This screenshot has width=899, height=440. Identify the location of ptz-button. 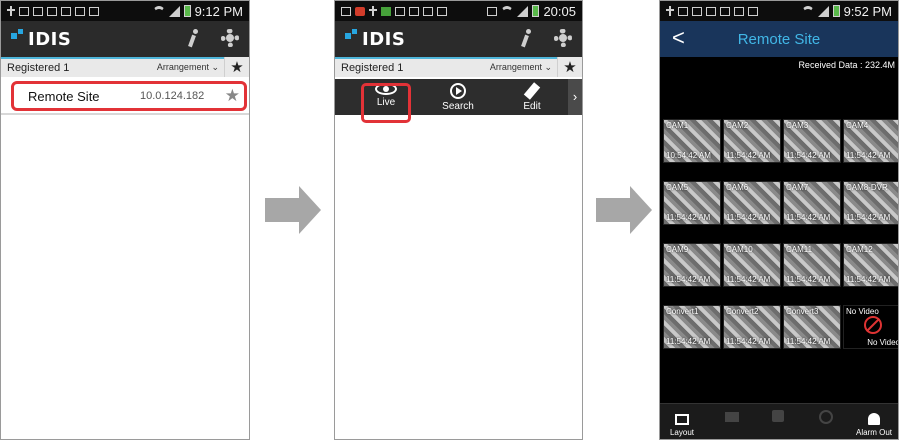
(826, 418).